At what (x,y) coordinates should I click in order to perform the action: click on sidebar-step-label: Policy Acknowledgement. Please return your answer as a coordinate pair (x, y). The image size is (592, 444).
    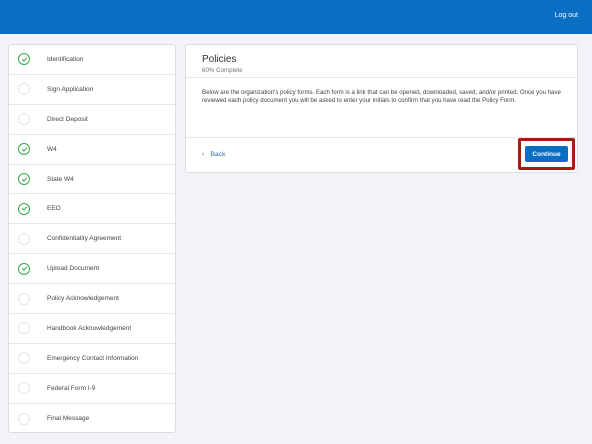
    Looking at the image, I should click on (83, 299).